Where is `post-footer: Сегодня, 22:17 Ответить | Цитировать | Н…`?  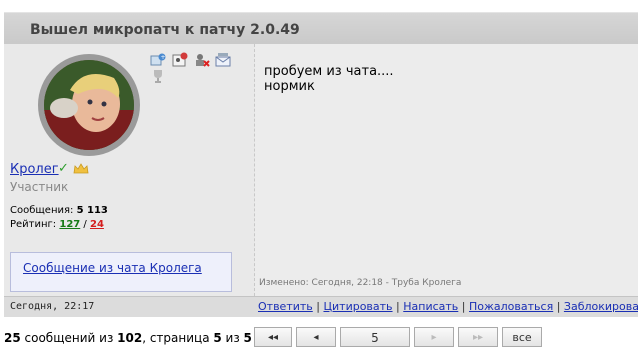 post-footer: Сегодня, 22:17 Ответить | Цитировать | Н… is located at coordinates (321, 306).